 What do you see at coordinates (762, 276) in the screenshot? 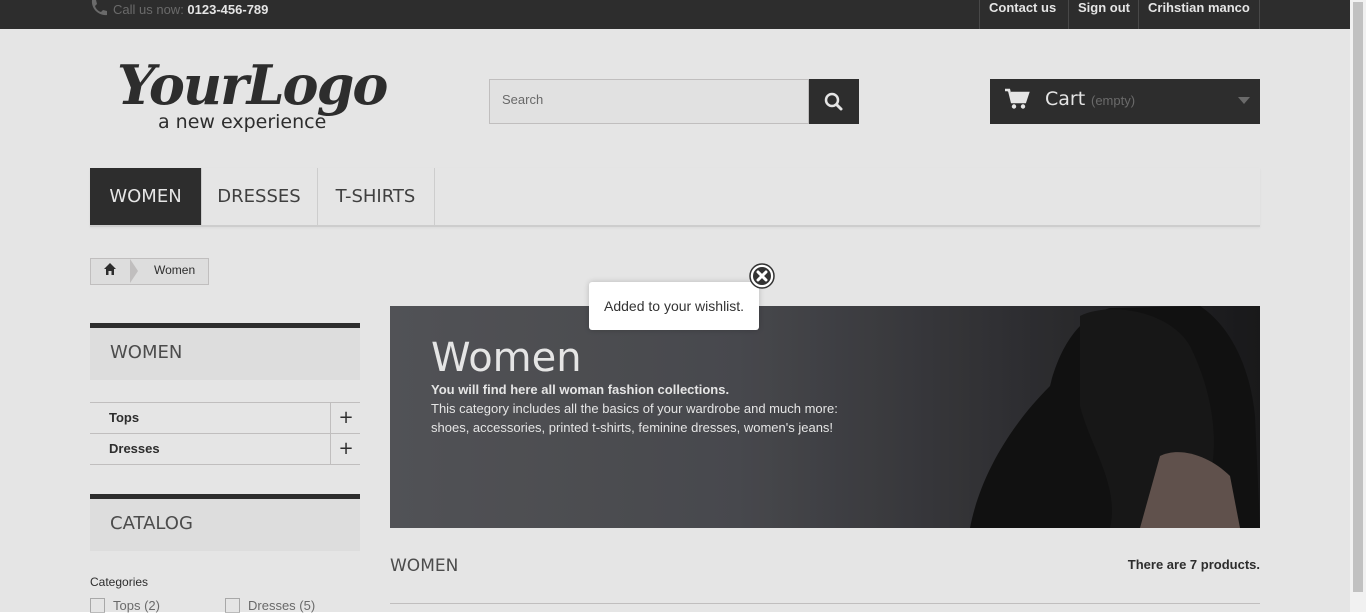
I see `close-icon` at bounding box center [762, 276].